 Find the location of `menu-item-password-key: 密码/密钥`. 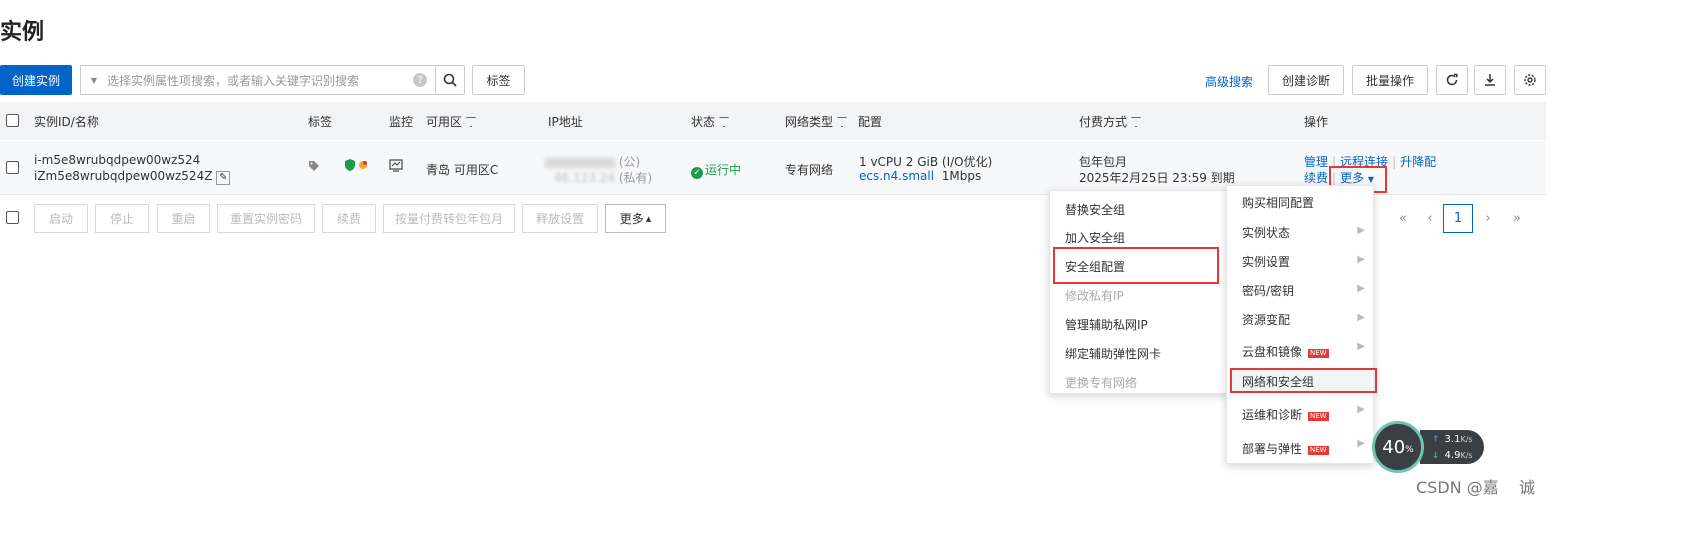

menu-item-password-key: 密码/密钥 is located at coordinates (1268, 290).